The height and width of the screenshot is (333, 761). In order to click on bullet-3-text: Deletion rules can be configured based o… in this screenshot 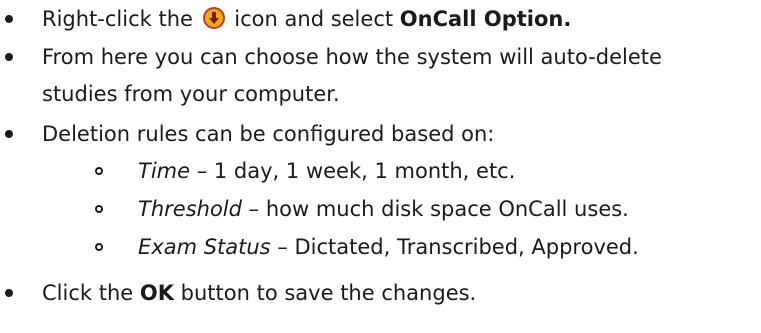, I will do `click(268, 134)`.